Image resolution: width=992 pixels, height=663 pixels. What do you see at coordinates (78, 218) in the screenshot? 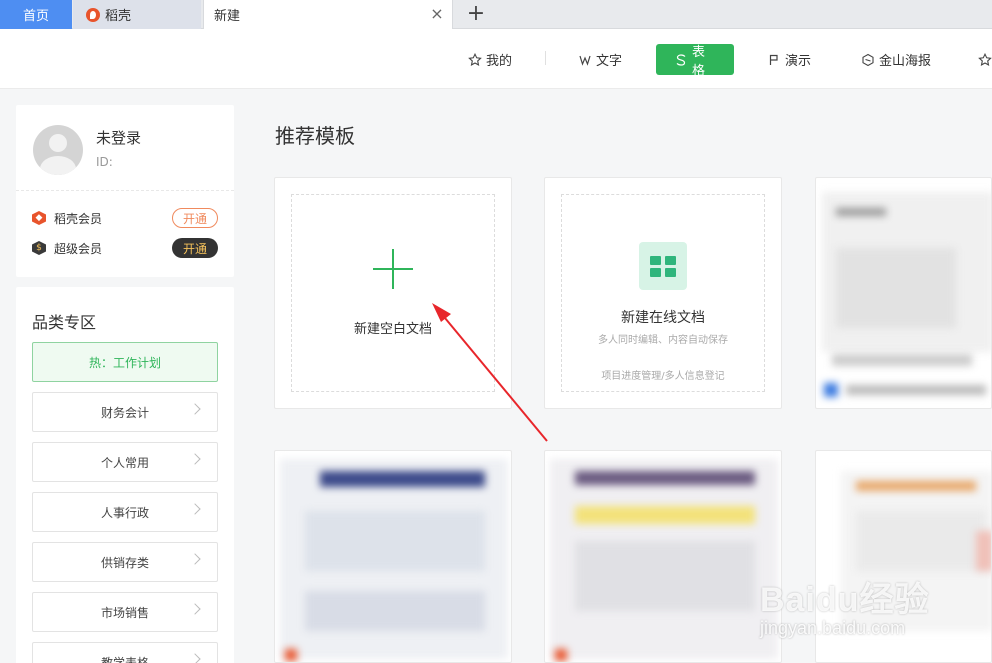
I see `member-label: 稻壳会员` at bounding box center [78, 218].